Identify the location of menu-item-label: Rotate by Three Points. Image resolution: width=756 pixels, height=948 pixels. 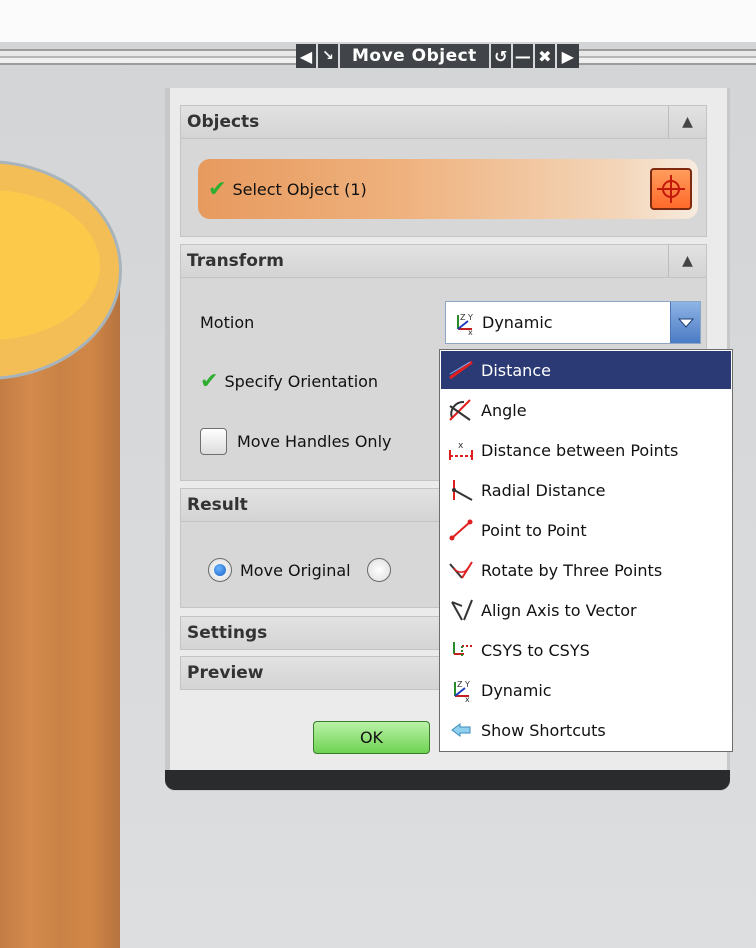
(572, 570).